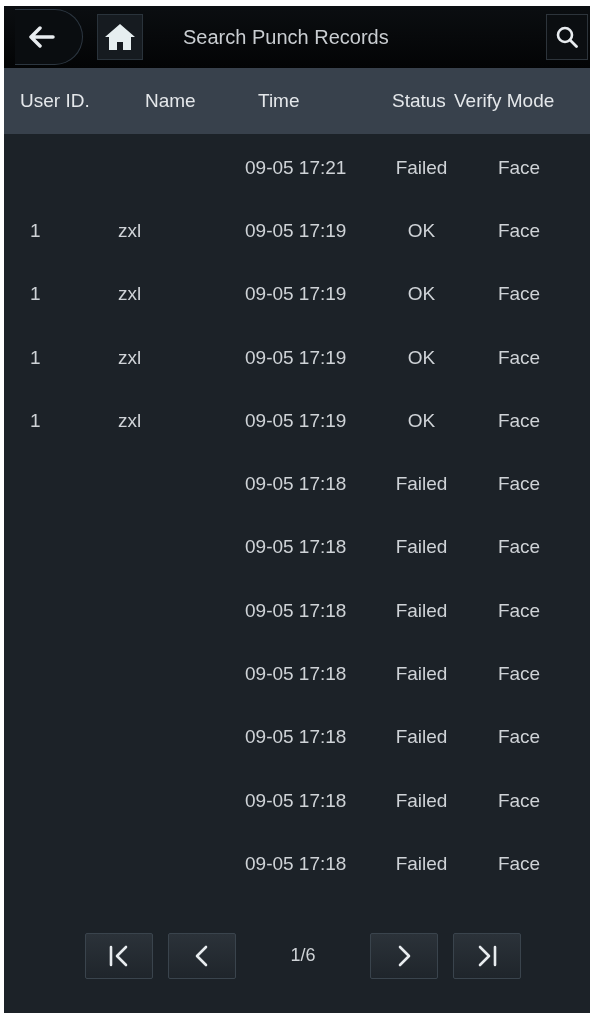 The height and width of the screenshot is (1018, 601). I want to click on column-header: User ID., so click(55, 101).